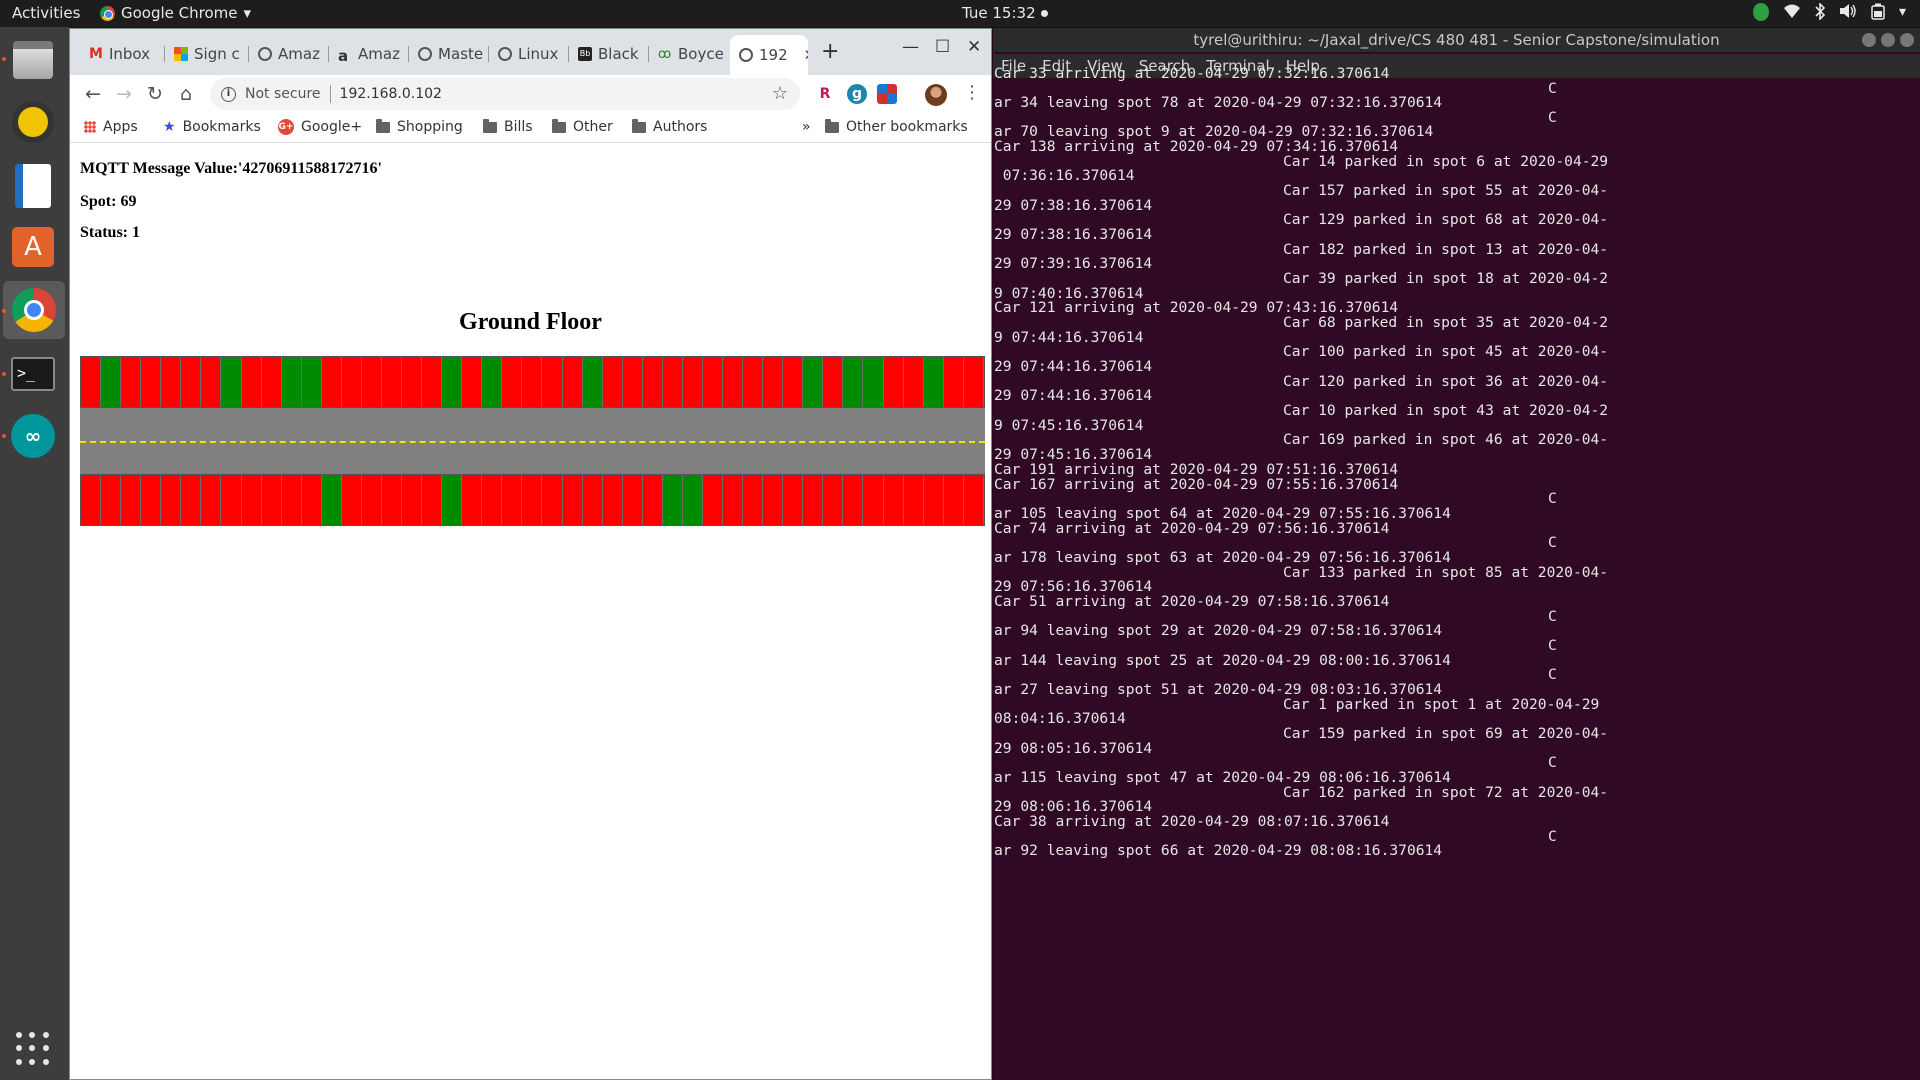 This screenshot has width=1920, height=1080. Describe the element at coordinates (582, 126) in the screenshot. I see `bookmark-other: Other` at that location.